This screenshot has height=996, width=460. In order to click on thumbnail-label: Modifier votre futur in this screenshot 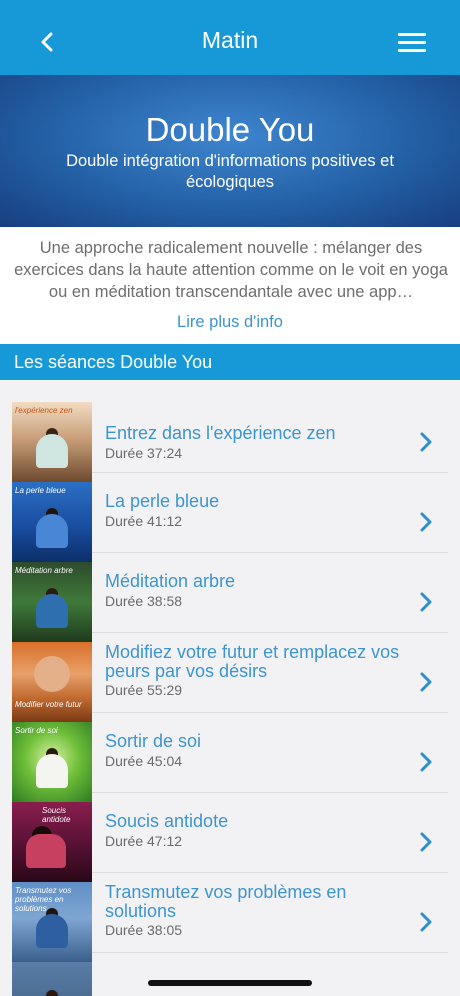, I will do `click(48, 704)`.